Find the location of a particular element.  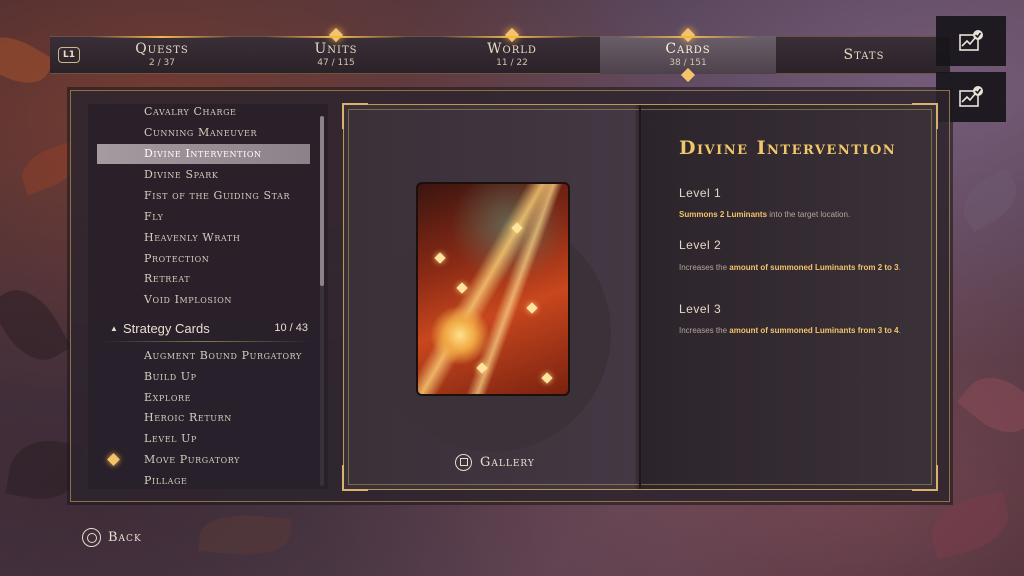

tab-stats: Stats is located at coordinates (864, 55).